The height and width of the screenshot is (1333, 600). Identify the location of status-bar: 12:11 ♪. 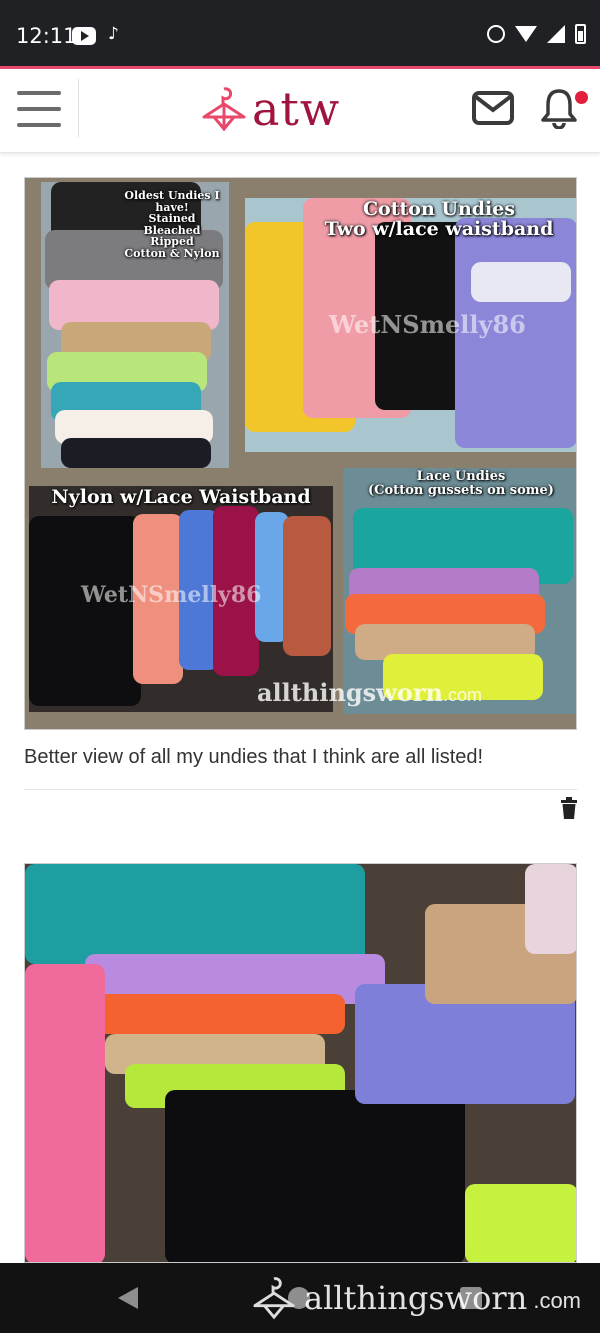
(300, 33).